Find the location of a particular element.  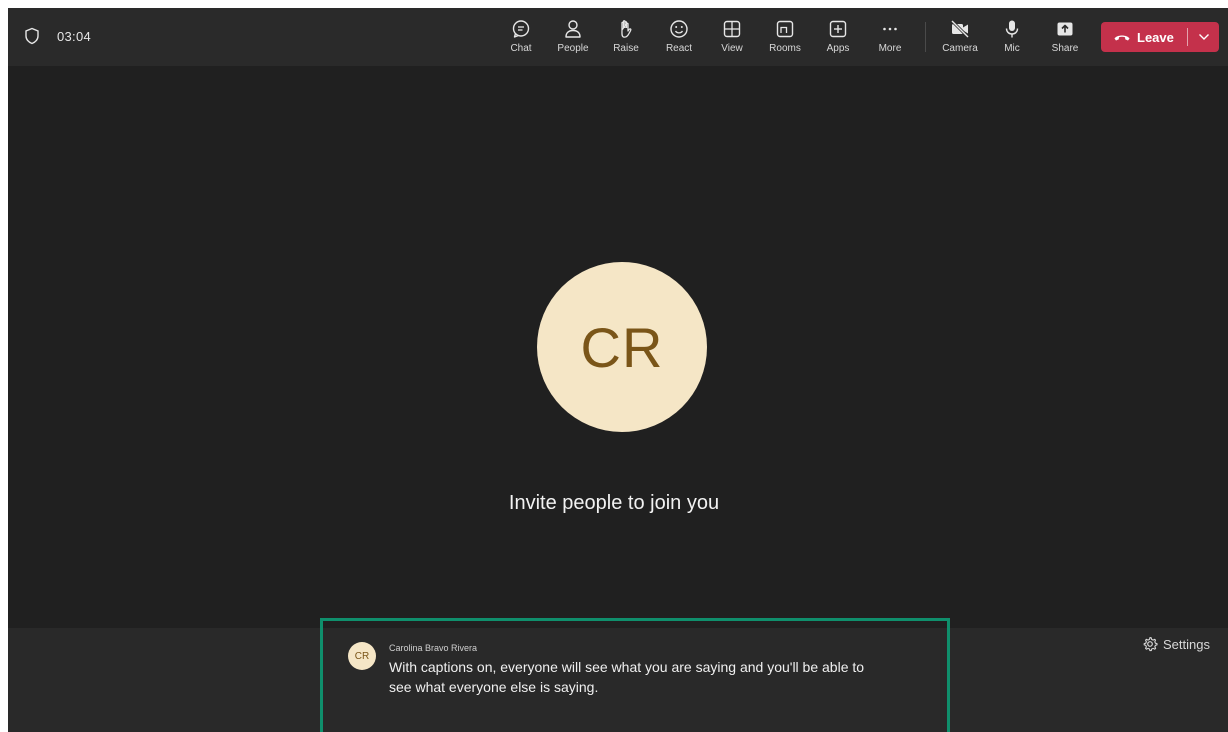

mic-label: Mic is located at coordinates (1012, 48).